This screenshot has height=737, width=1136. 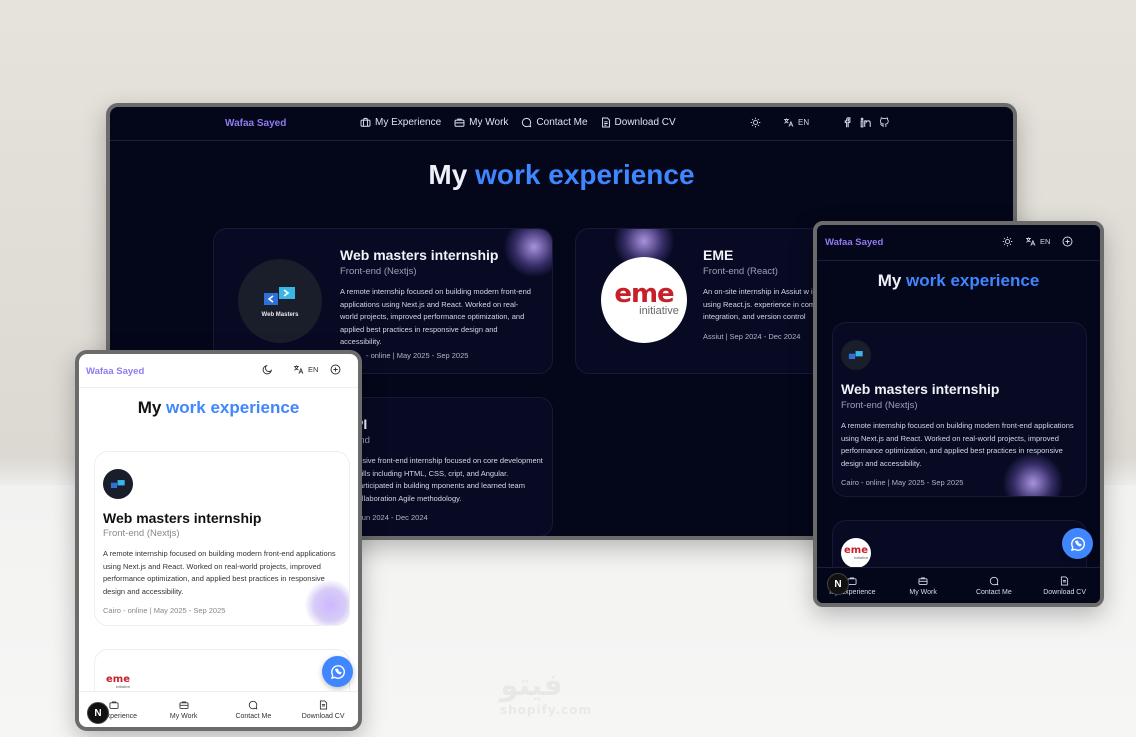 I want to click on top-navbar: Wafaa Sayed EN, so click(x=958, y=243).